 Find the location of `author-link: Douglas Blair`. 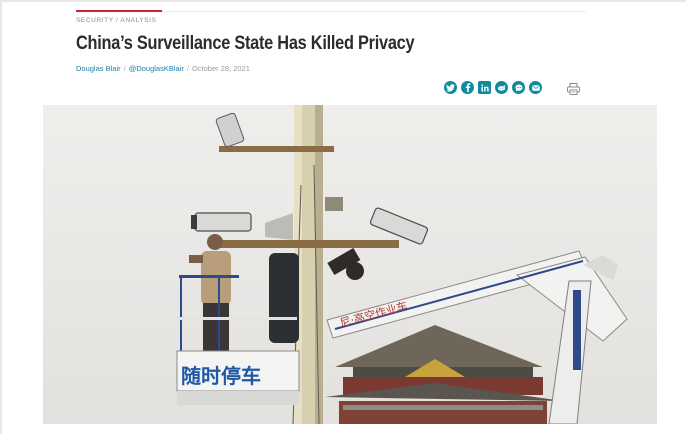

author-link: Douglas Blair is located at coordinates (98, 68).